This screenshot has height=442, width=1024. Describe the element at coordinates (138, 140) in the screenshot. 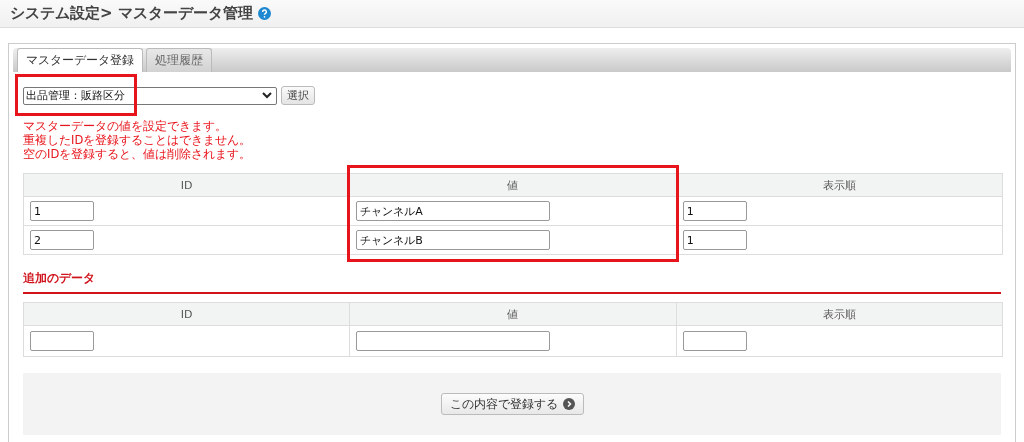

I see `notice-text: 重複したIDを登録することはできません。` at that location.